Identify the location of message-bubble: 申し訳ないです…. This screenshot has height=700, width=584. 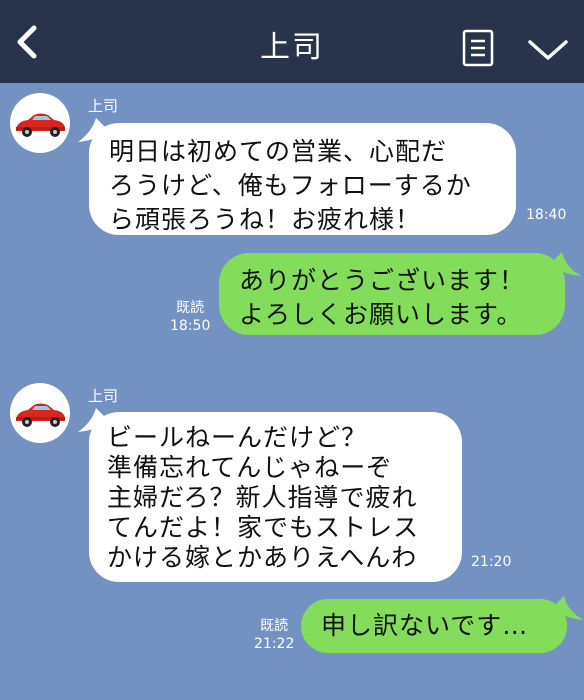
(434, 626).